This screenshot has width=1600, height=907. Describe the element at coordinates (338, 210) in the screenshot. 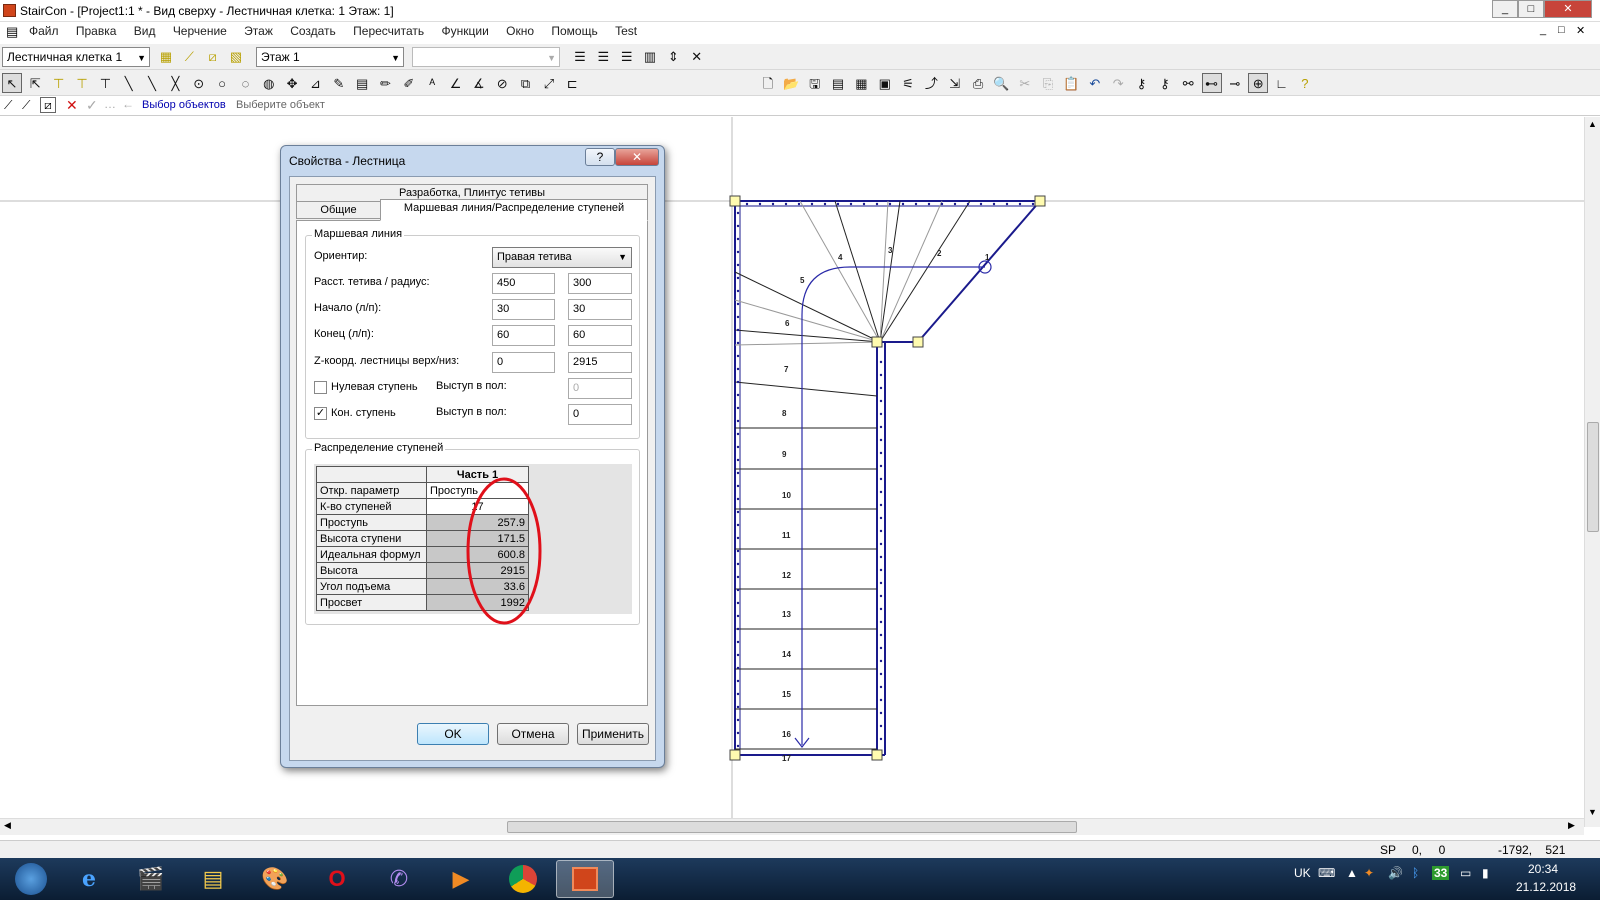

I see `tab-general: Общие` at that location.